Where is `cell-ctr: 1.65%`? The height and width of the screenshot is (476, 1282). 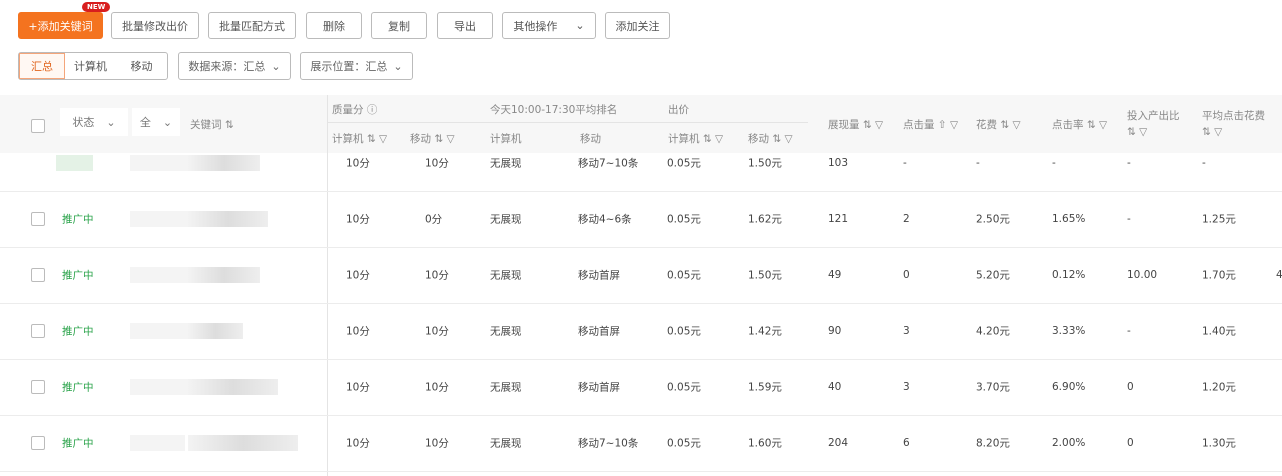
cell-ctr: 1.65% is located at coordinates (1069, 219).